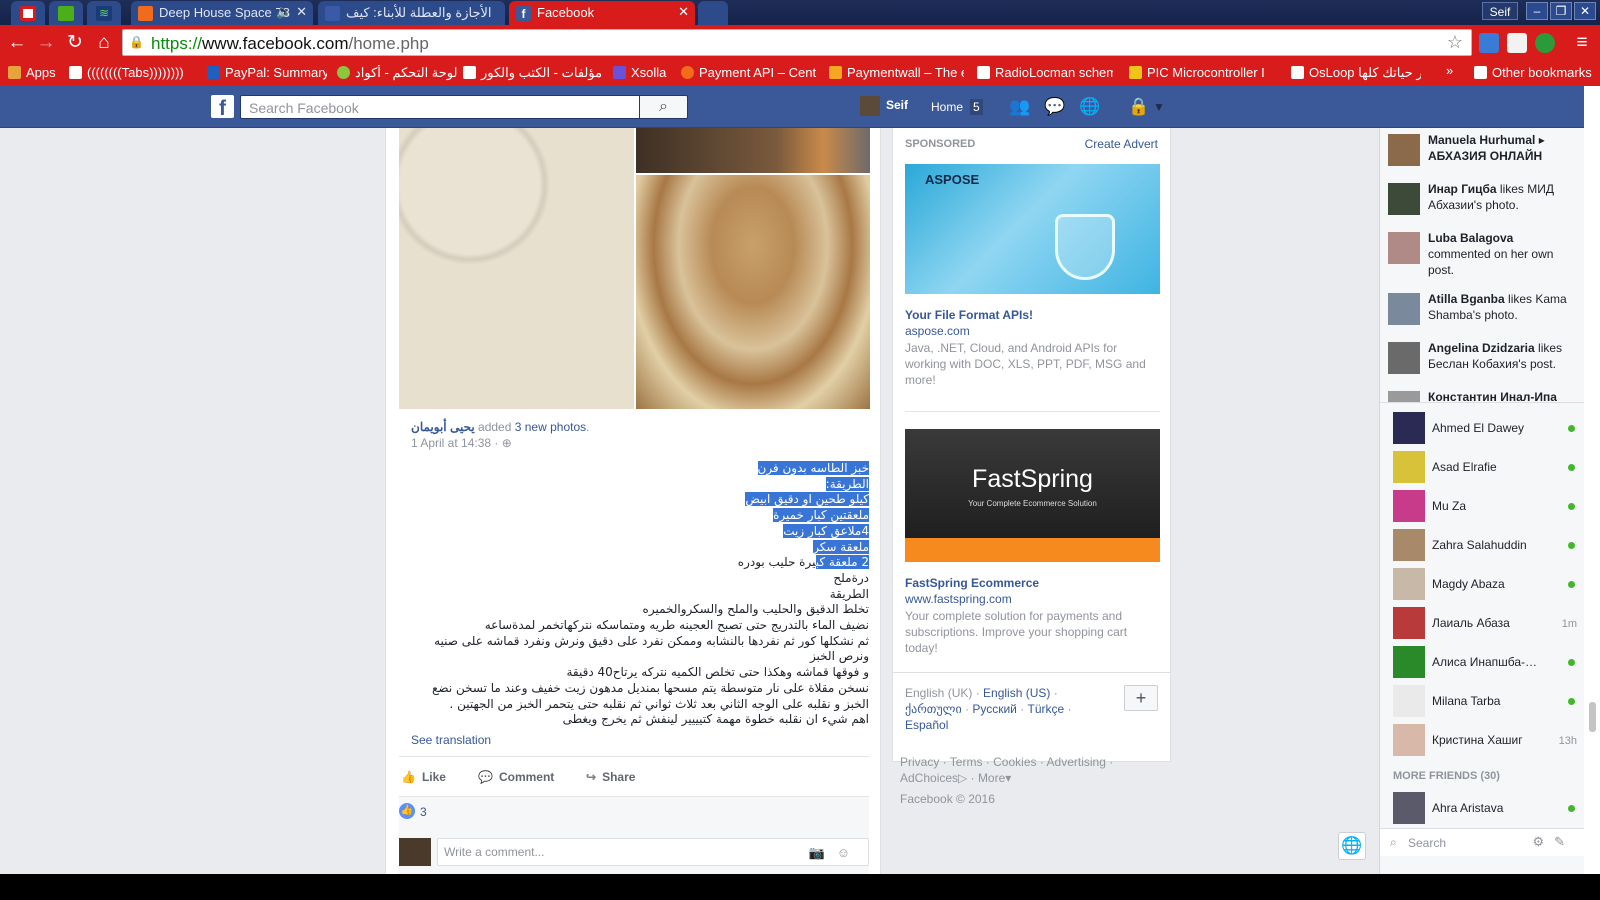 The width and height of the screenshot is (1600, 900). What do you see at coordinates (440, 107) in the screenshot?
I see `facebook-search-input: Search Facebook` at bounding box center [440, 107].